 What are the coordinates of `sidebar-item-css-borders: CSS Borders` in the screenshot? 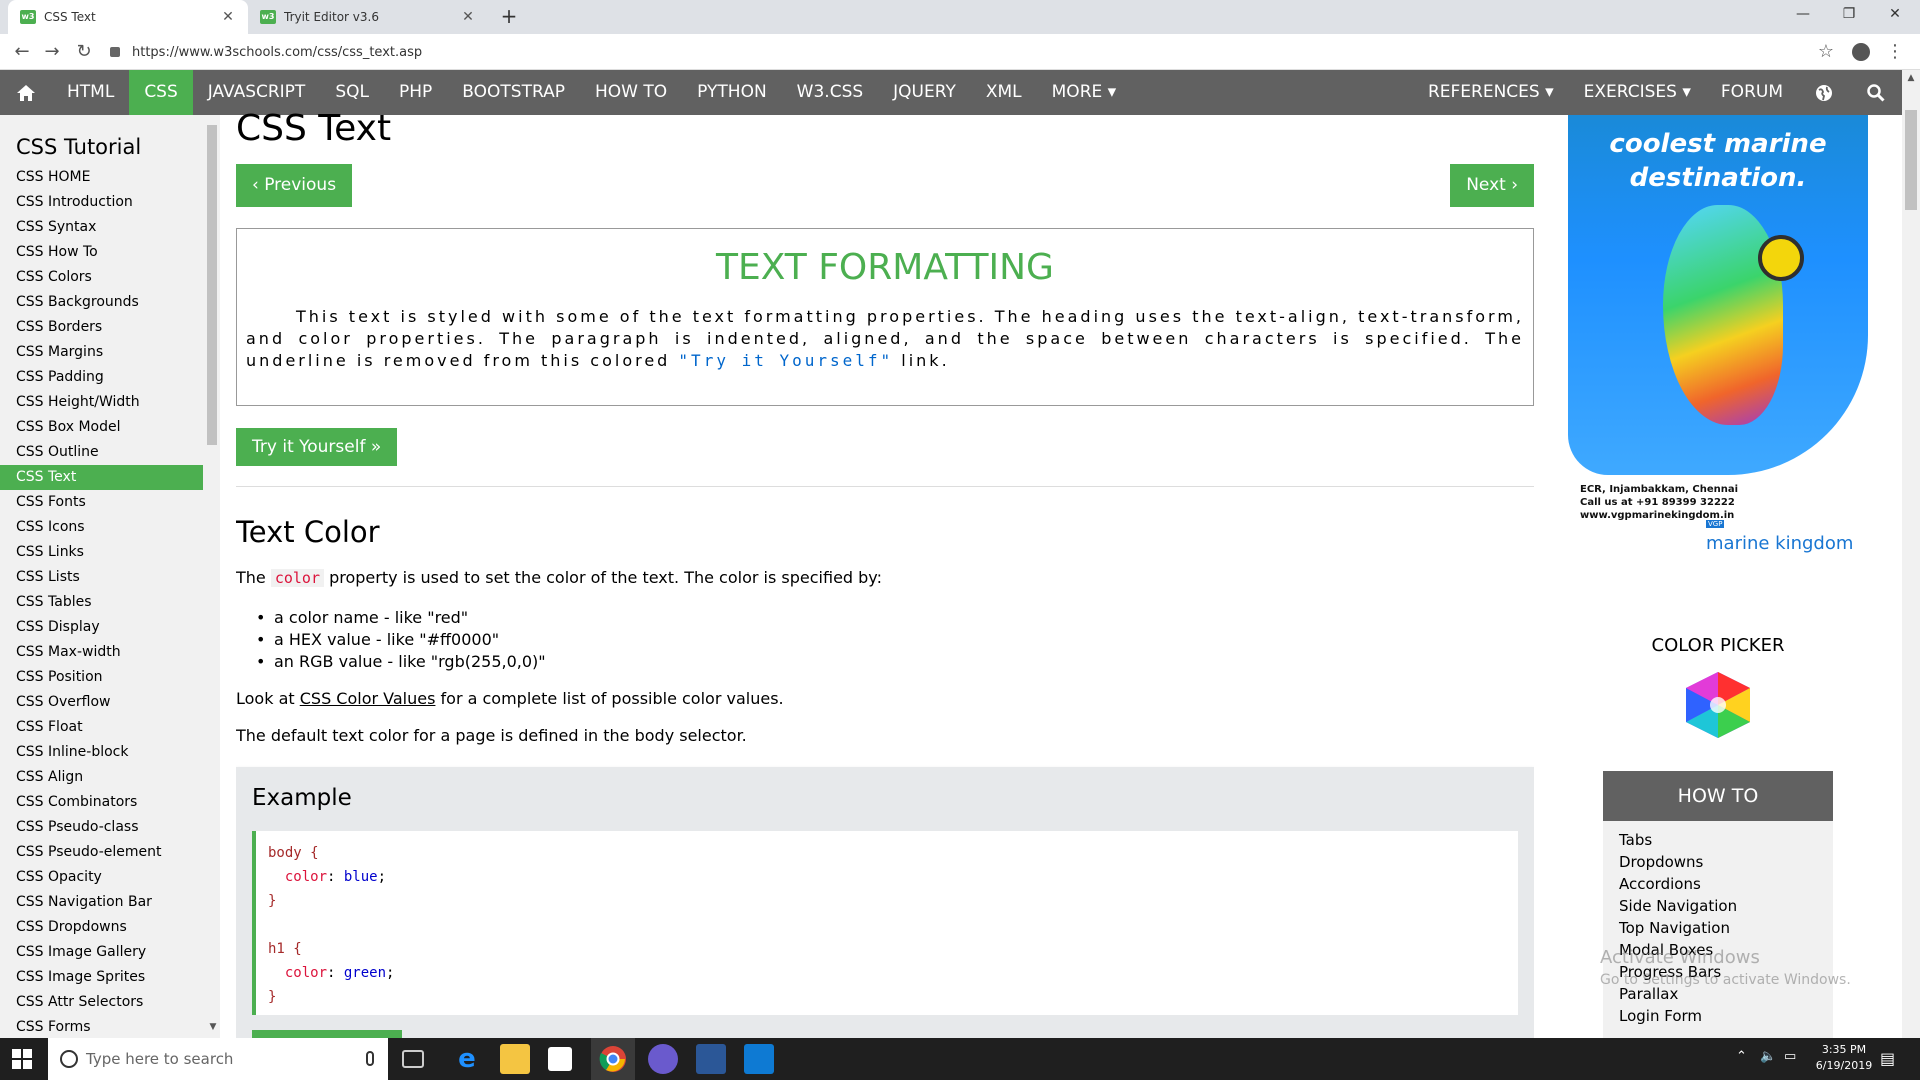 It's located at (101, 327).